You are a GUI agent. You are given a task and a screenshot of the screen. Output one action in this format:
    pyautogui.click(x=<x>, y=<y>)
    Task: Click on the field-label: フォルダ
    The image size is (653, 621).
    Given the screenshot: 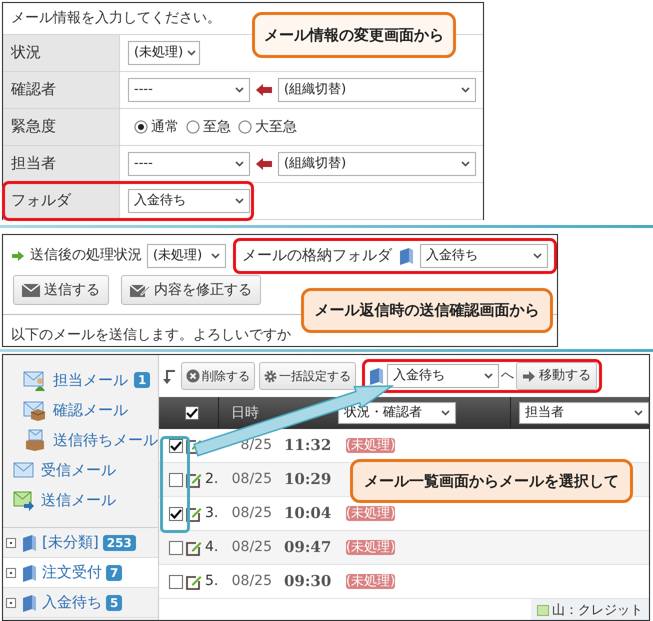 What is the action you would take?
    pyautogui.click(x=41, y=200)
    